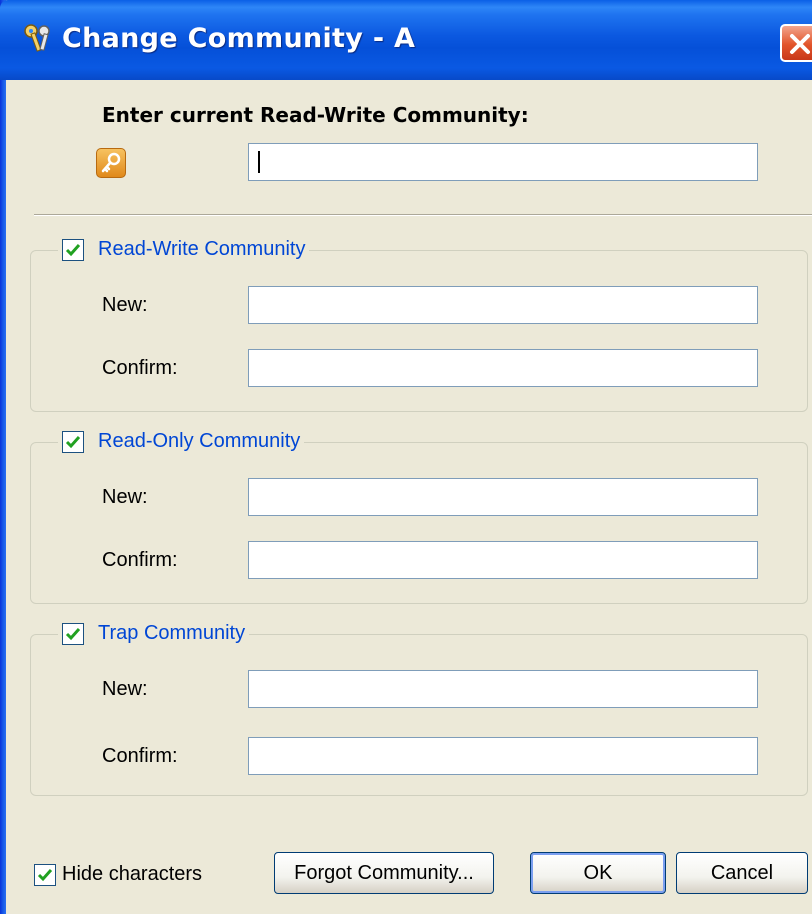  What do you see at coordinates (315, 115) in the screenshot?
I see `current-community-label: Enter current Read-Write Community:` at bounding box center [315, 115].